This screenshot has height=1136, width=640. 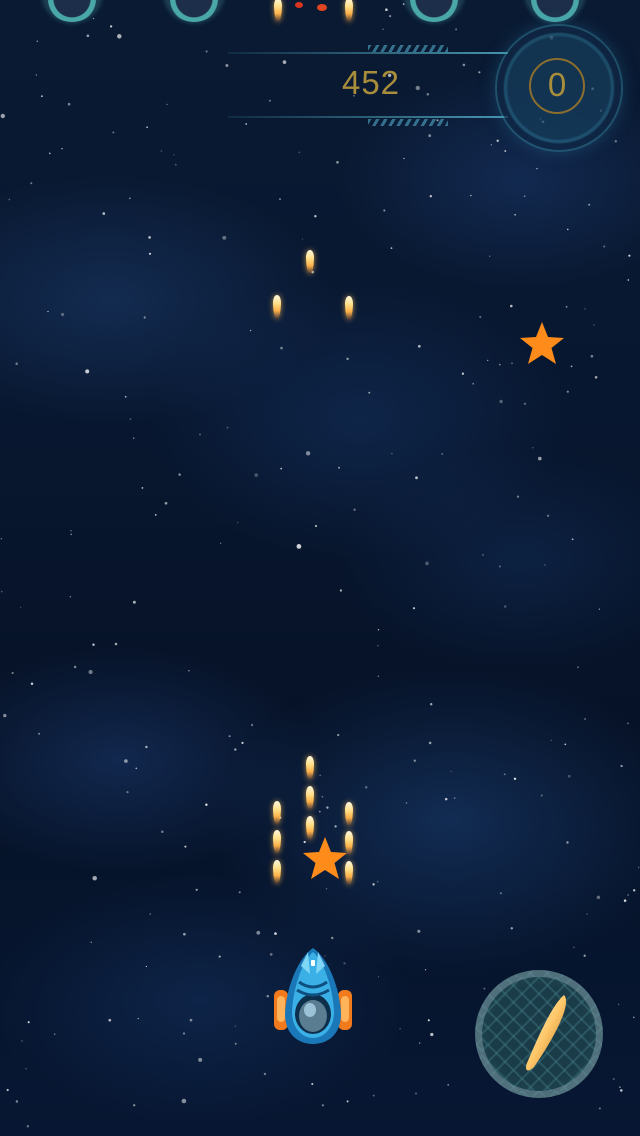 What do you see at coordinates (313, 996) in the screenshot?
I see `player-ship` at bounding box center [313, 996].